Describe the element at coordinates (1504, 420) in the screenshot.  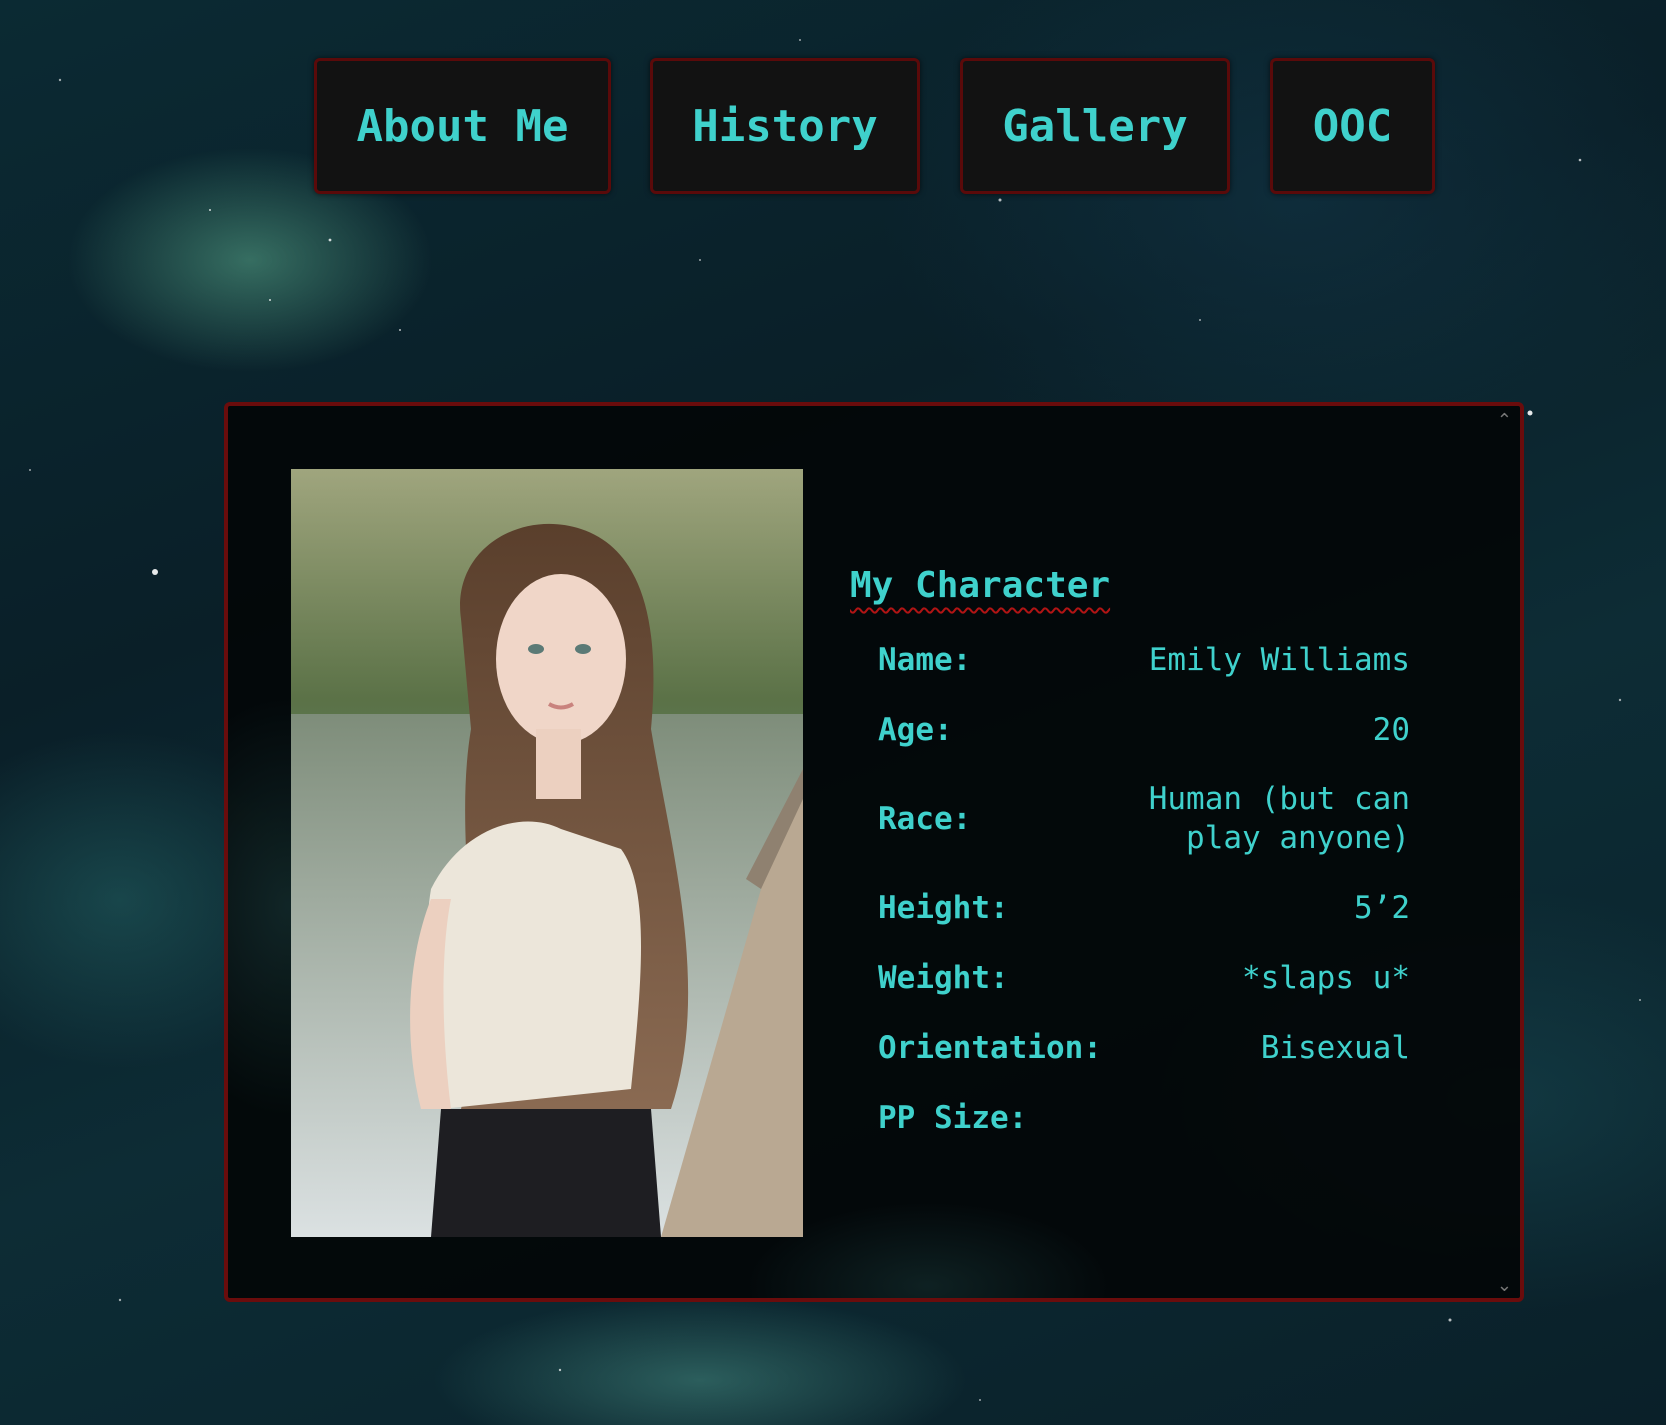
I see `chevron-up-icon: ⌃` at that location.